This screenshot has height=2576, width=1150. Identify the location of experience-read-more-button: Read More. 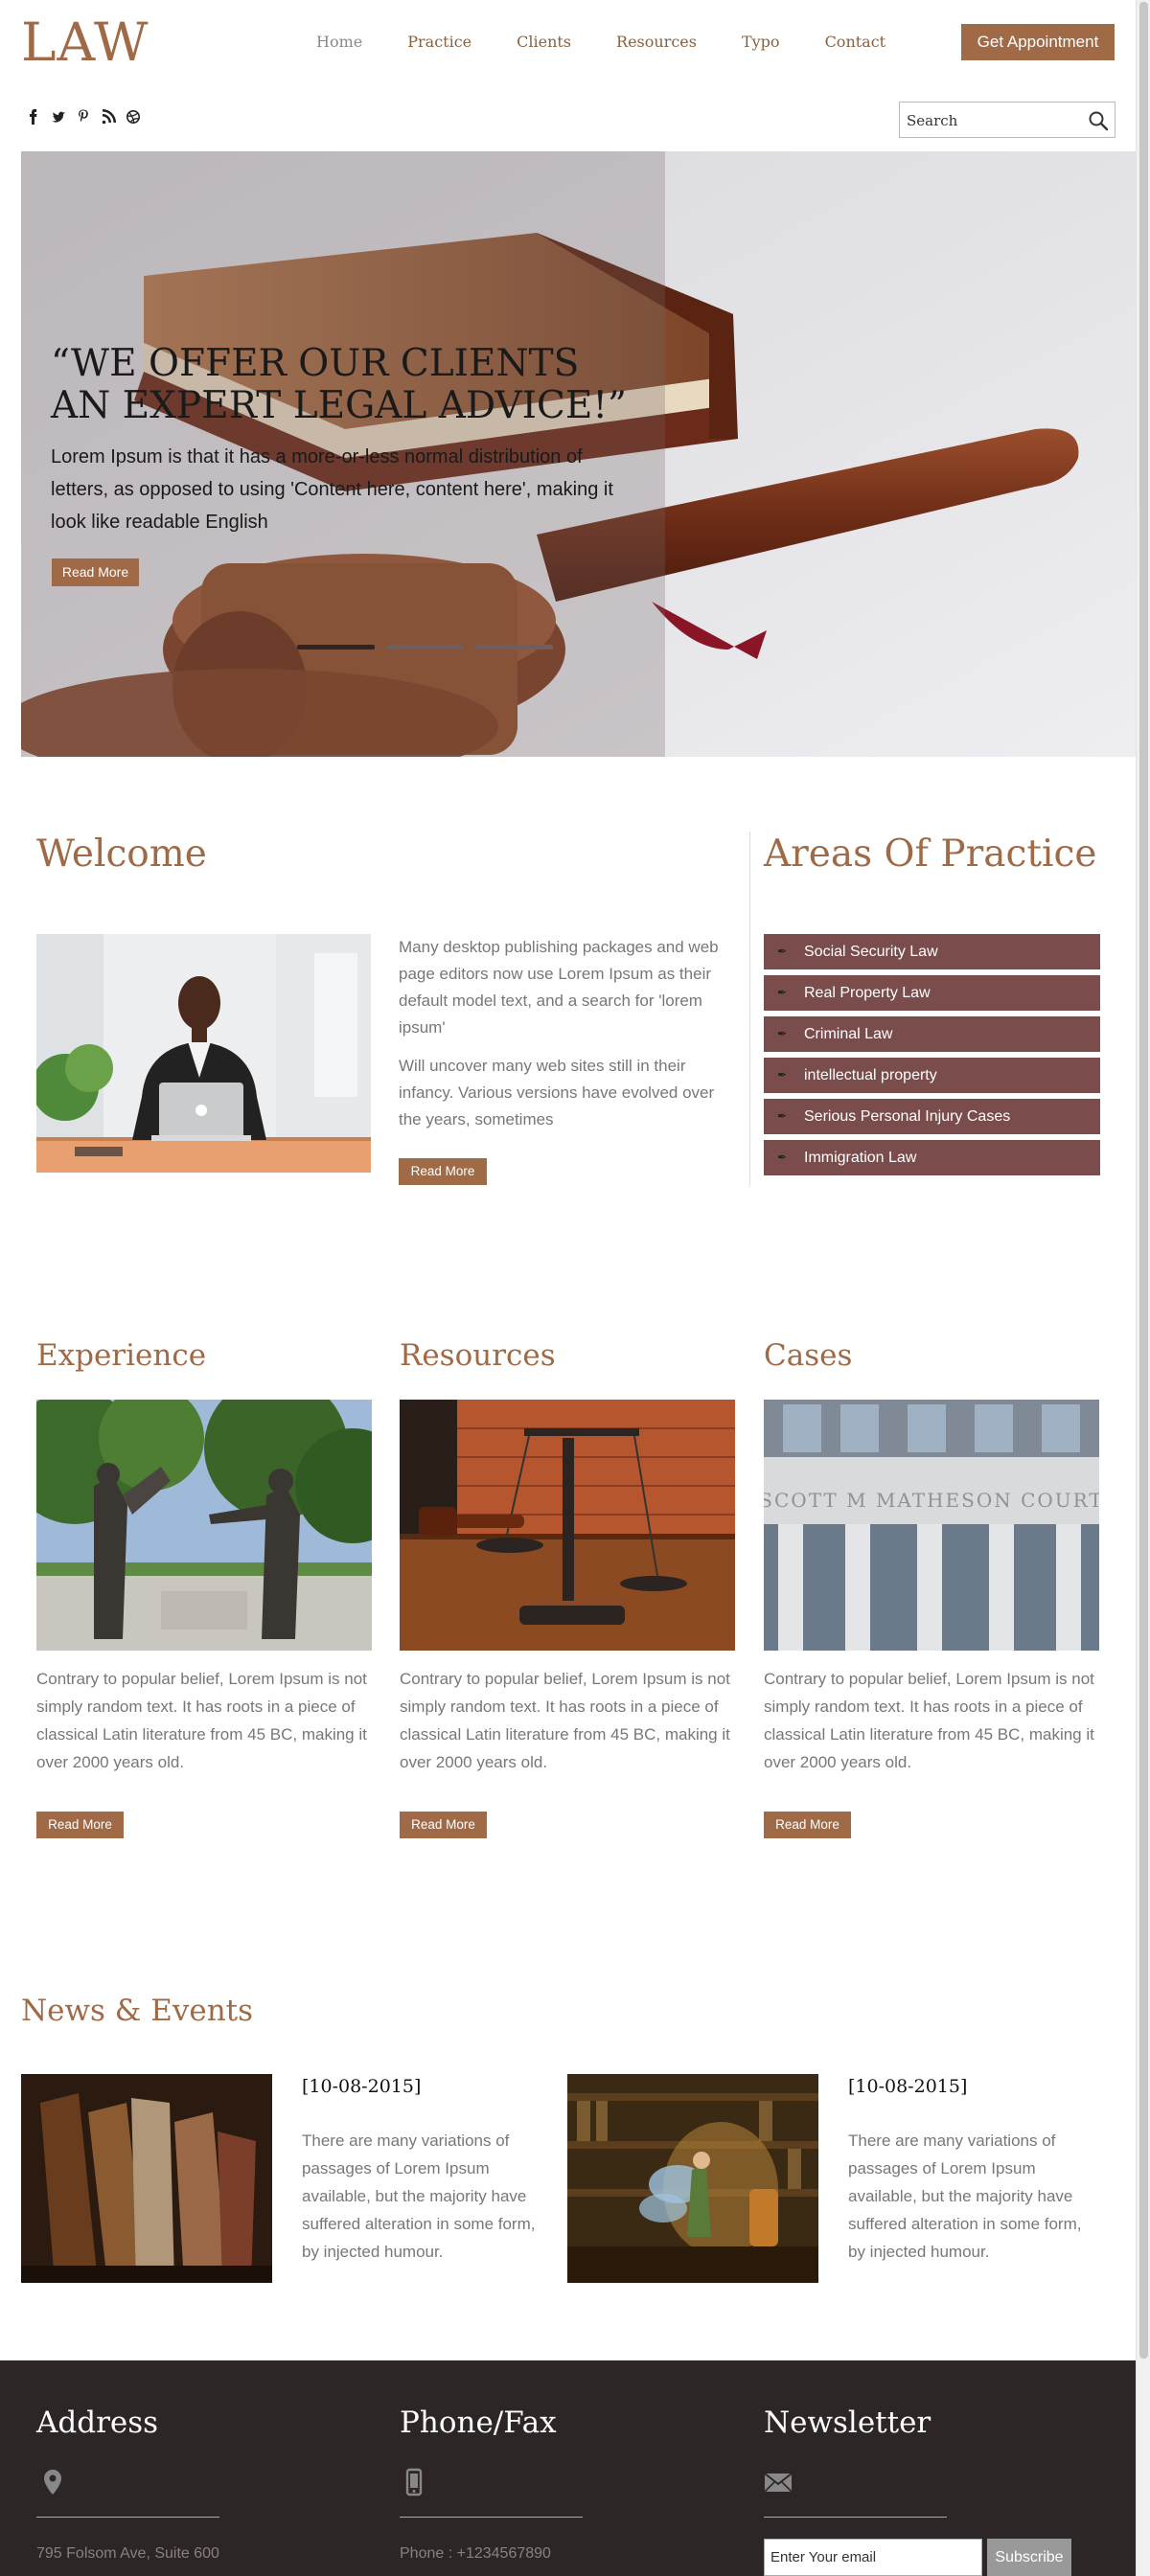
(80, 1825).